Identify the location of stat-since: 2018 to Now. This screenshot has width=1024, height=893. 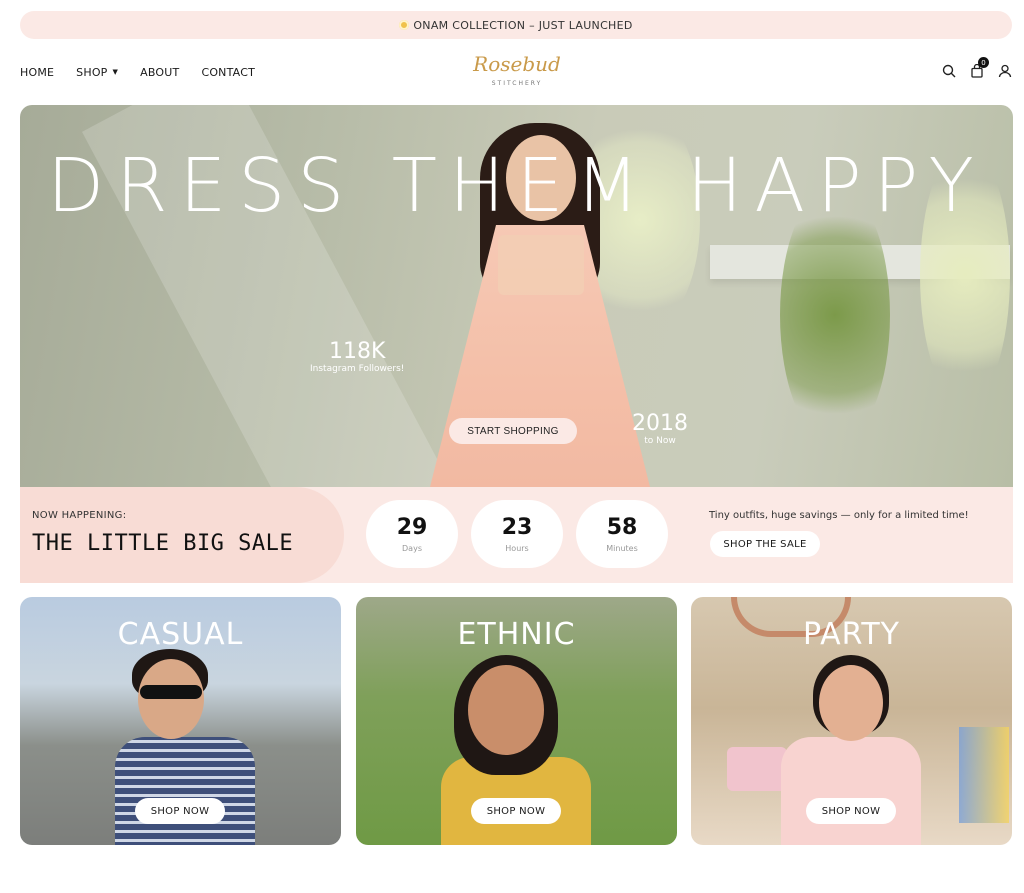
(660, 428).